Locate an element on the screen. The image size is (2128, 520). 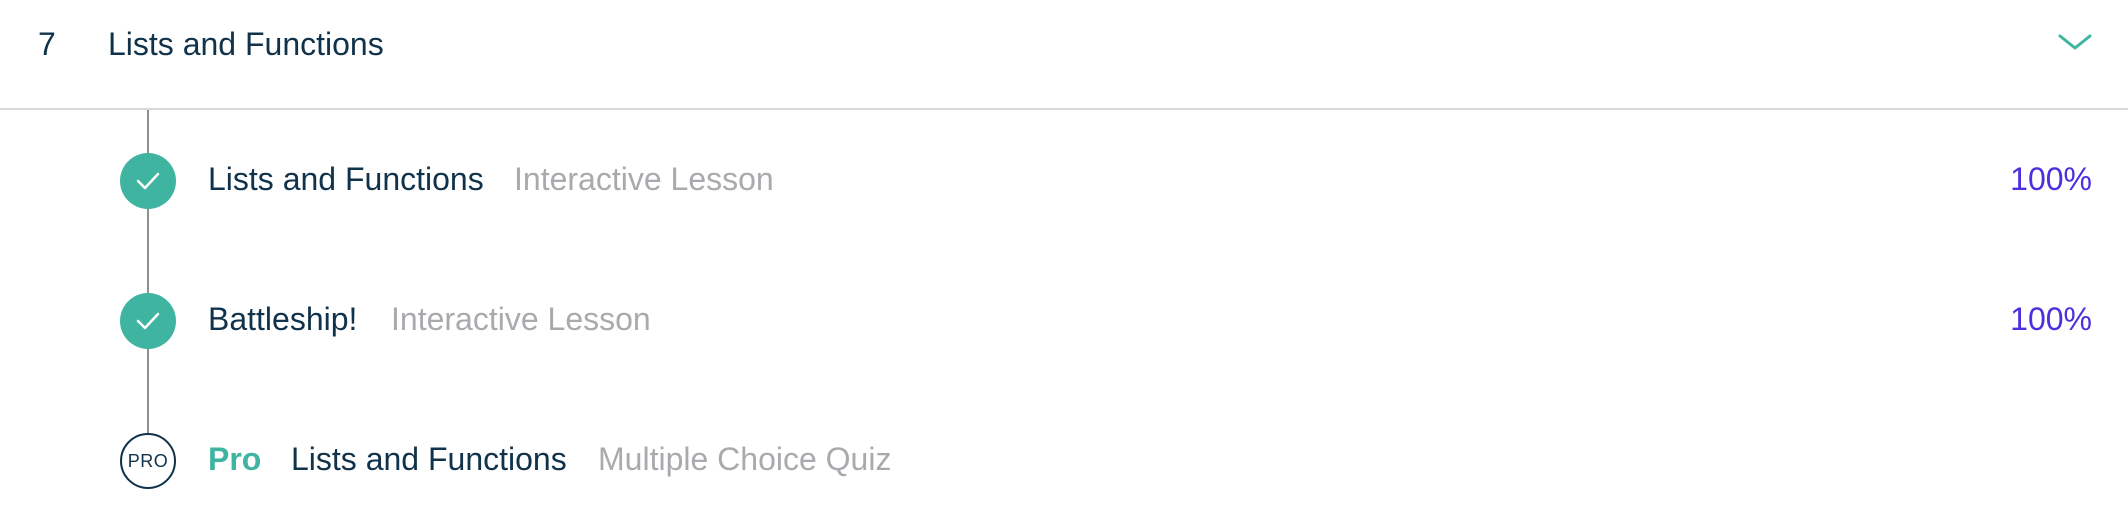
pro-label: Pro is located at coordinates (235, 459).